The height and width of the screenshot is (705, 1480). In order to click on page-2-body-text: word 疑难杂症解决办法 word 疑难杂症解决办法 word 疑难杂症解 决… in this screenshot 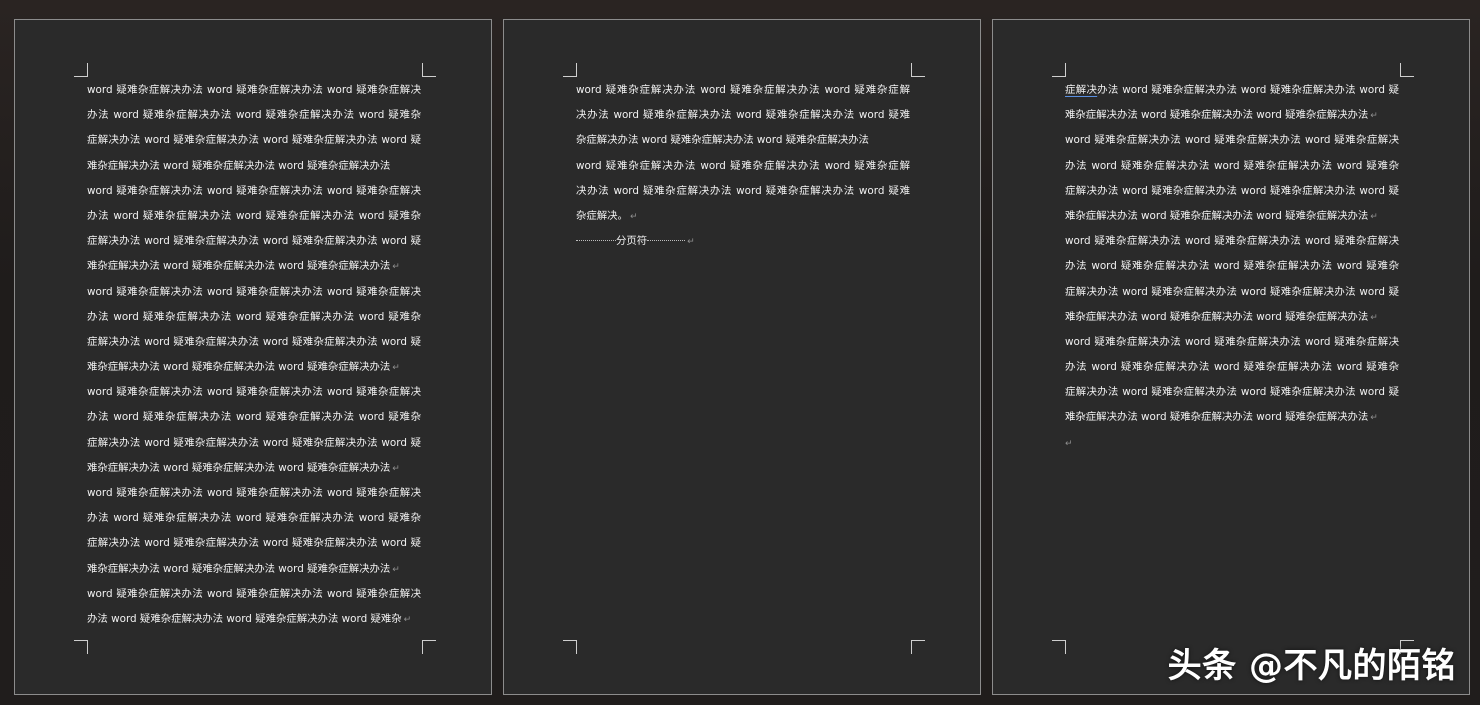, I will do `click(743, 166)`.